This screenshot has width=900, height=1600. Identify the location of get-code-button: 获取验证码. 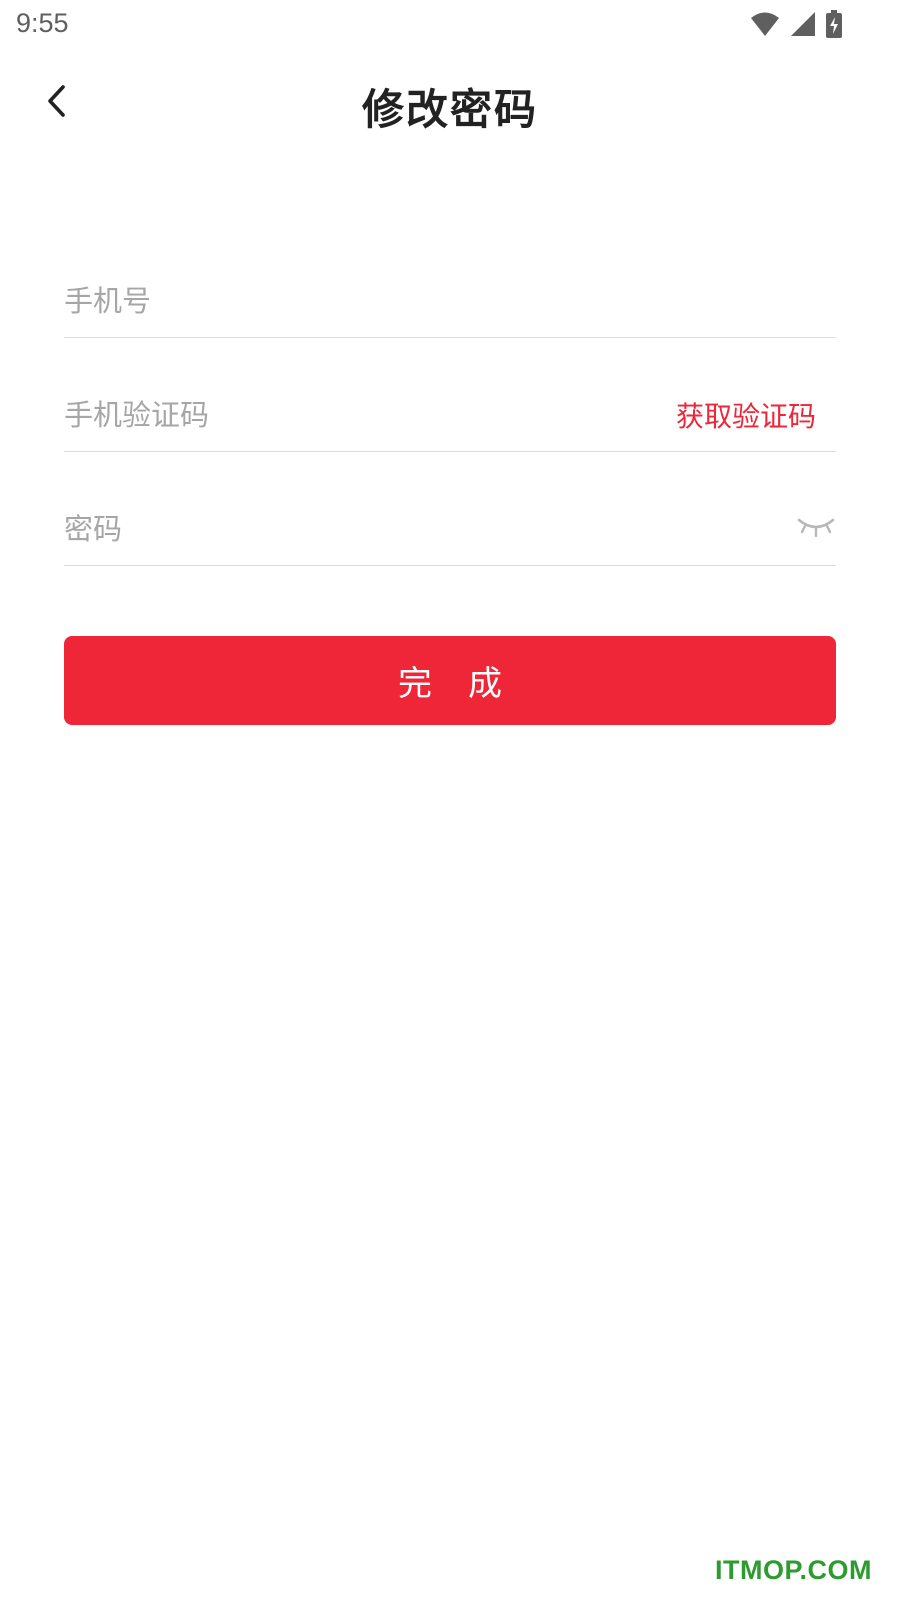
(746, 415).